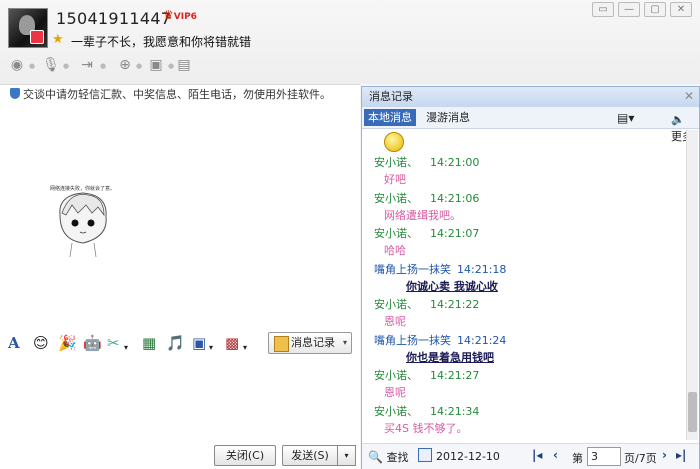 The image size is (700, 469). What do you see at coordinates (313, 342) in the screenshot?
I see `history-button-label: 消息记录` at bounding box center [313, 342].